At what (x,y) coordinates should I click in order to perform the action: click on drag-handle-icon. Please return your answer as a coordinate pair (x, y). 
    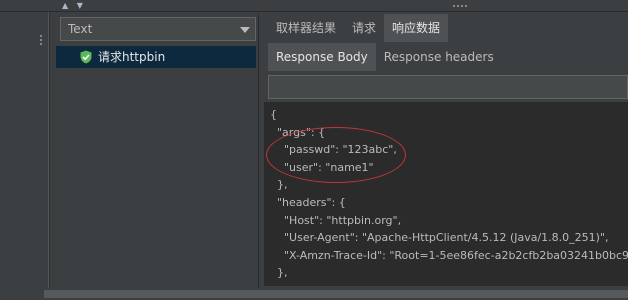
    Looking at the image, I should click on (460, 6).